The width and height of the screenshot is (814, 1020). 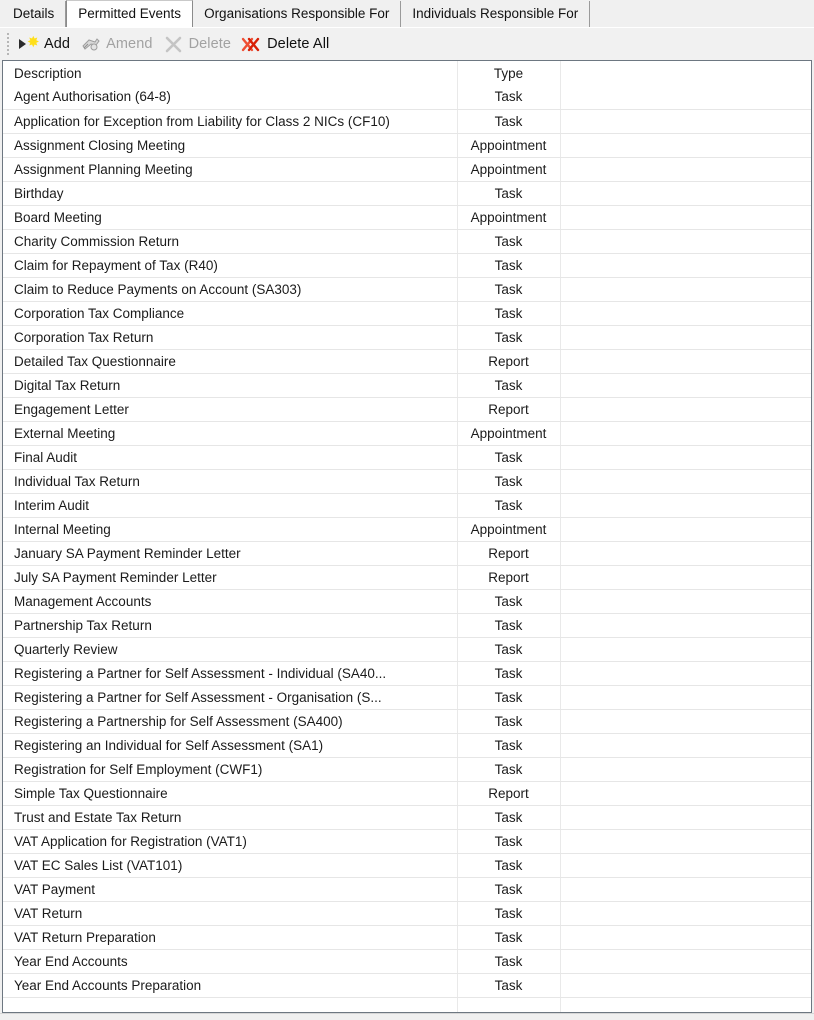 I want to click on table-row: External Meeting Appointment, so click(x=407, y=433).